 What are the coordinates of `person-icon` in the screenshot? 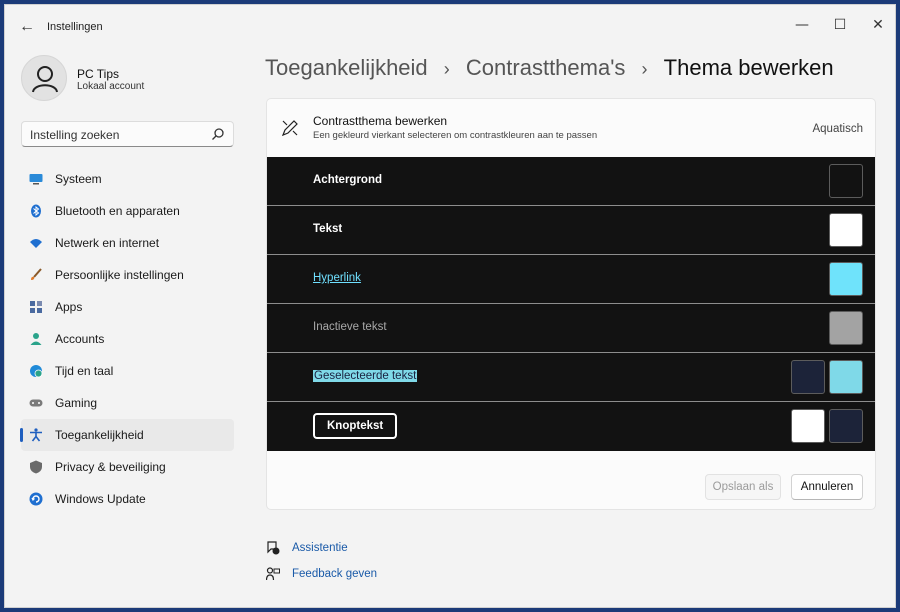 It's located at (45, 79).